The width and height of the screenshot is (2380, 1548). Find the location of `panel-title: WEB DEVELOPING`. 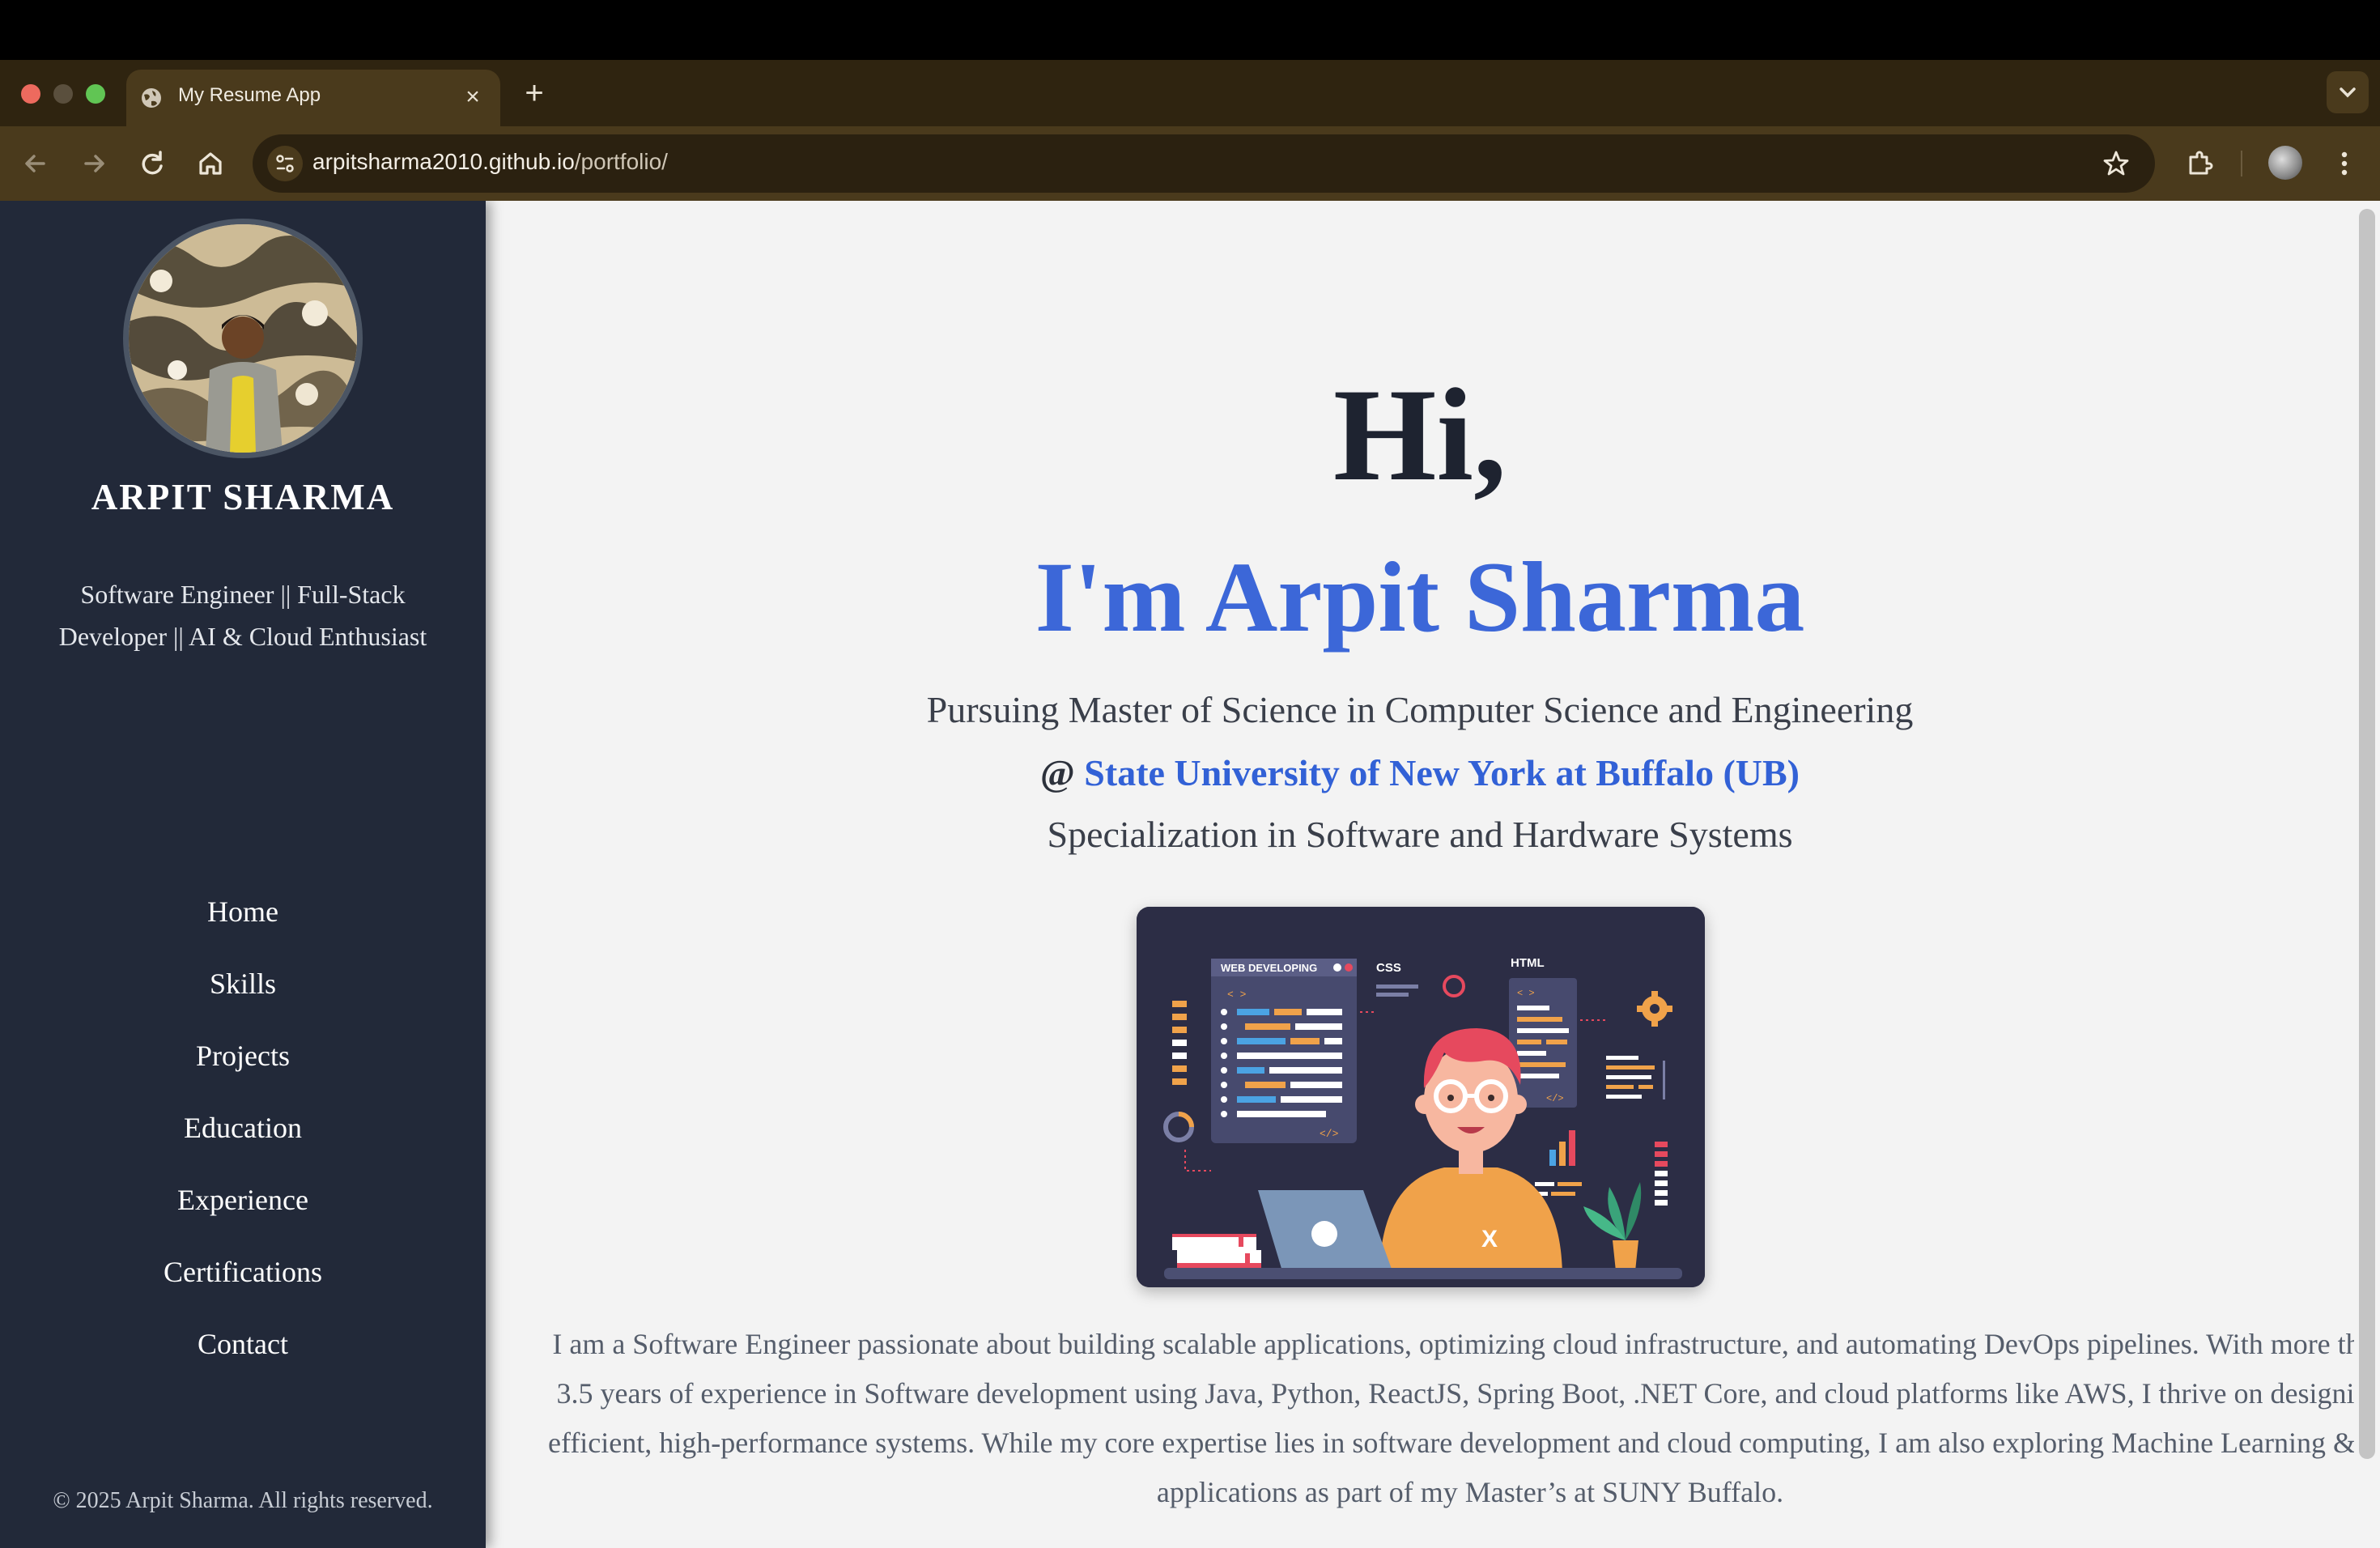

panel-title: WEB DEVELOPING is located at coordinates (1269, 968).